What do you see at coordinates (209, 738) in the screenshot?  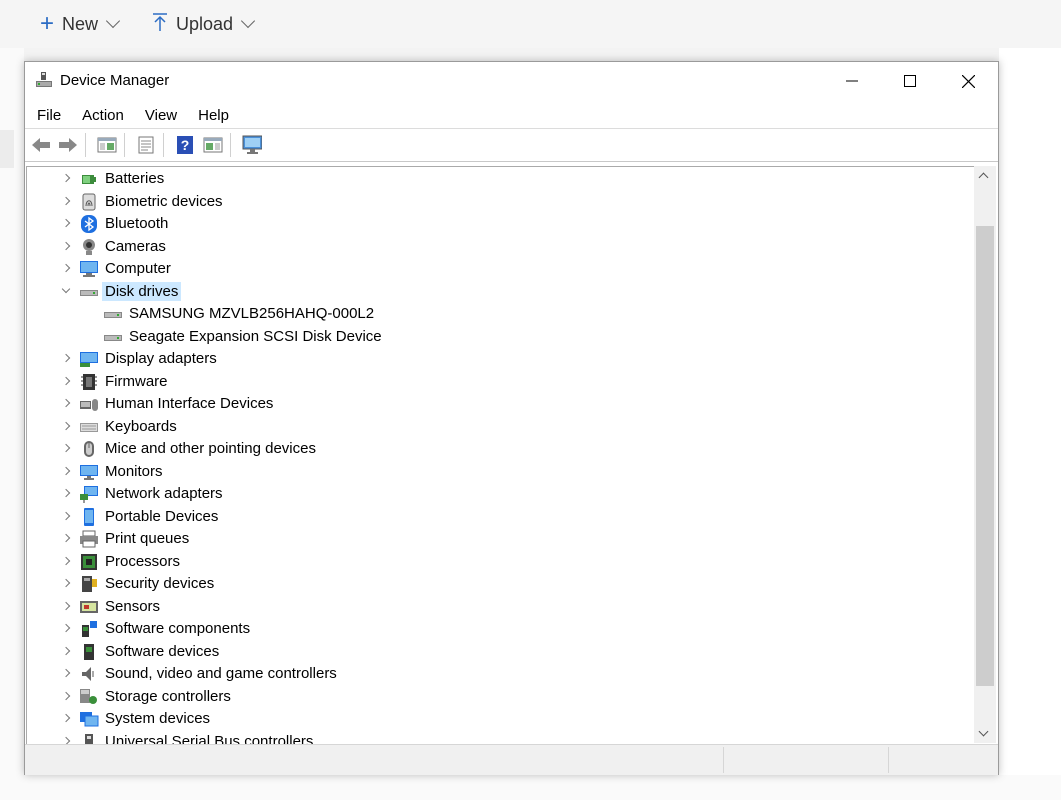 I see `tree-item-label: Universal Serial Bus controllers` at bounding box center [209, 738].